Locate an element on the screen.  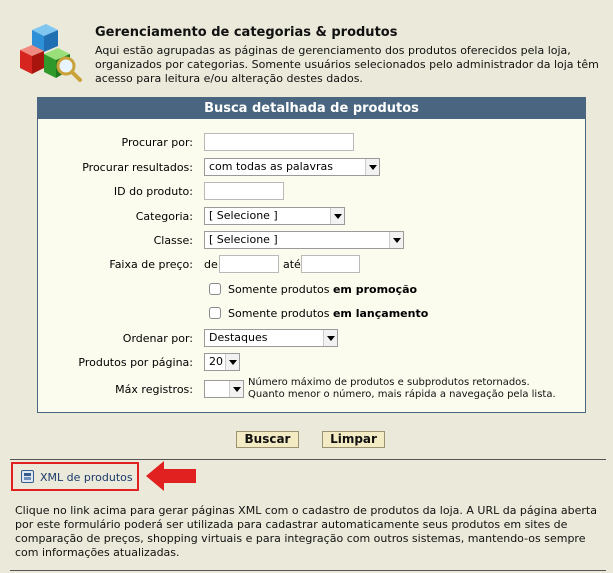
procurar-por-input is located at coordinates (279, 142).